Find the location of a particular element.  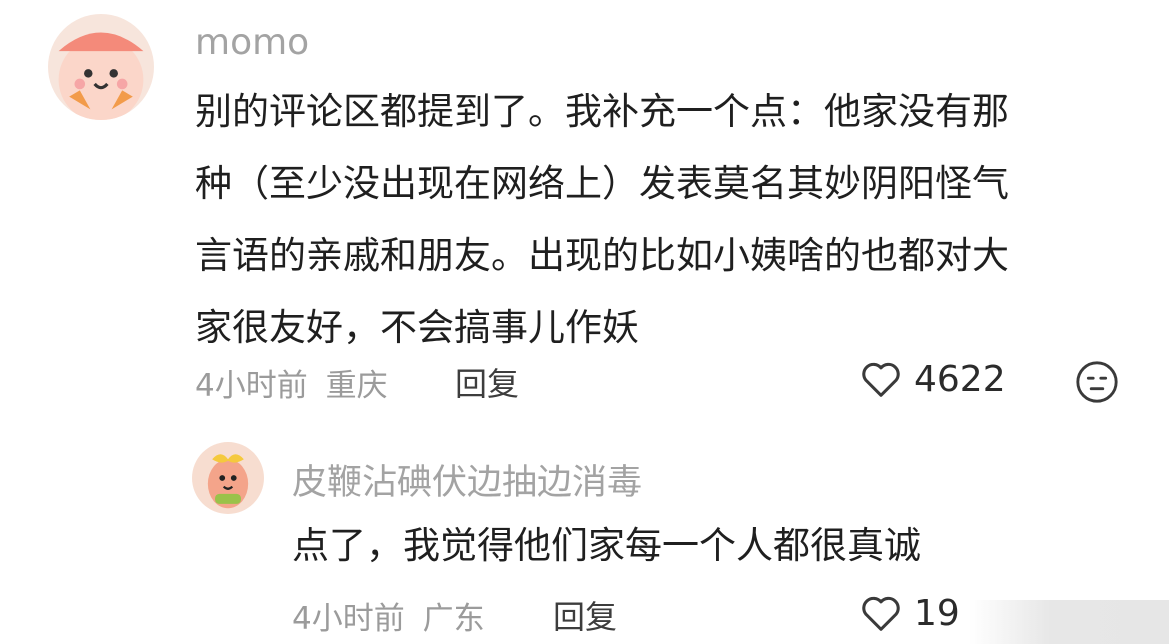

like-button: 4622 is located at coordinates (932, 379).